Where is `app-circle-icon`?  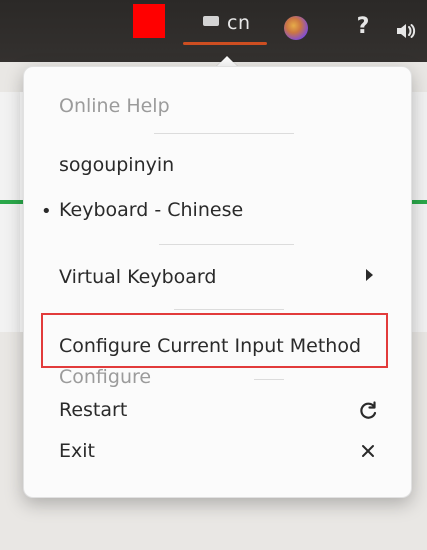
app-circle-icon is located at coordinates (296, 28).